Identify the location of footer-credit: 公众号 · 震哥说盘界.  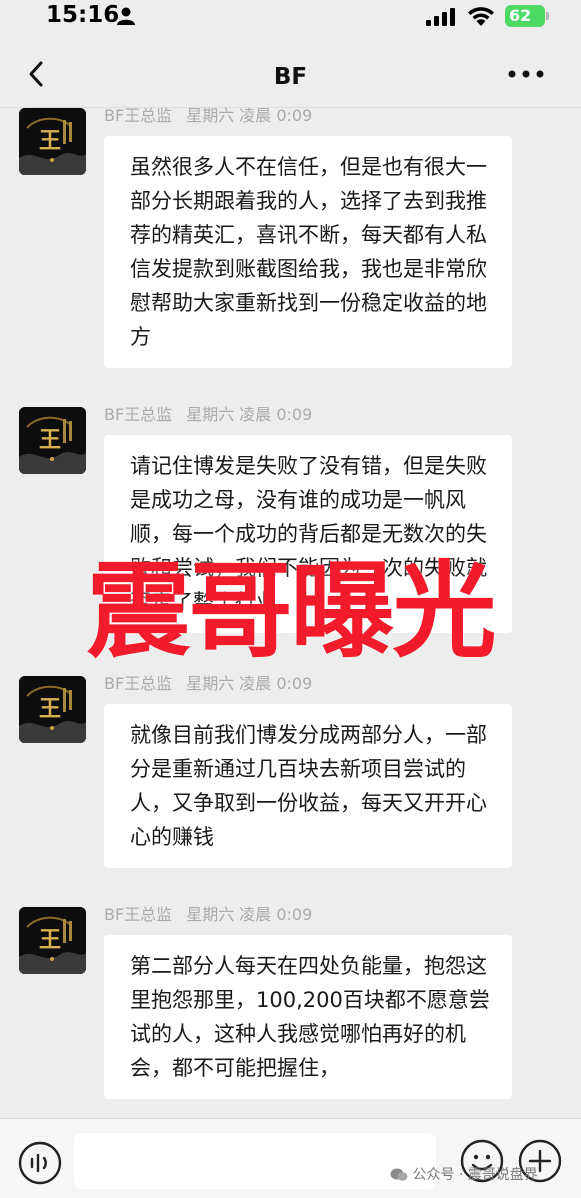
(464, 1174).